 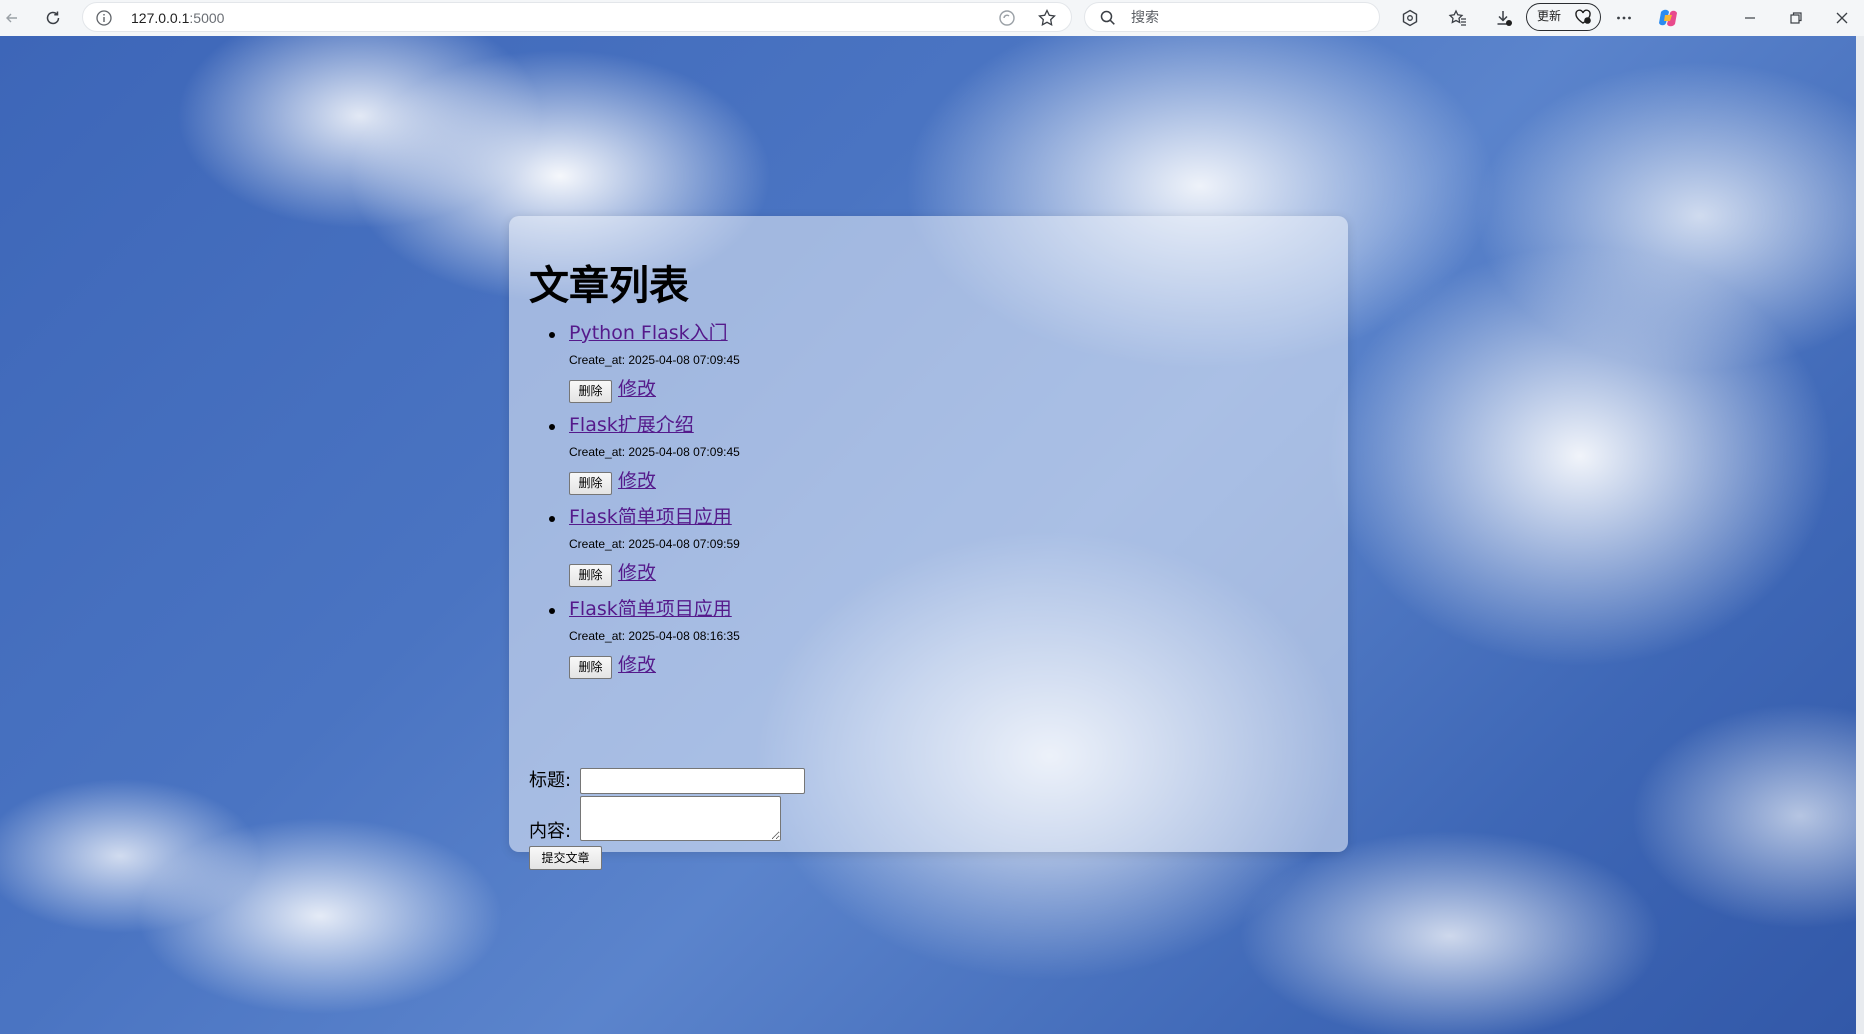 What do you see at coordinates (1583, 17) in the screenshot?
I see `update-heart-icon` at bounding box center [1583, 17].